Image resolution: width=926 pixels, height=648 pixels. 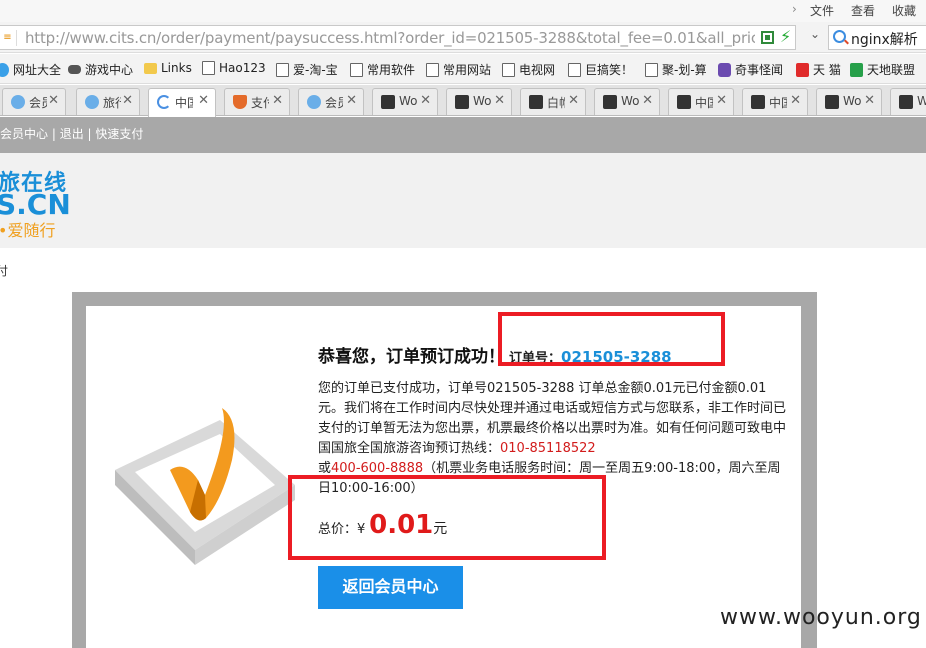 What do you see at coordinates (822, 10) in the screenshot?
I see `menu-file: 文件` at bounding box center [822, 10].